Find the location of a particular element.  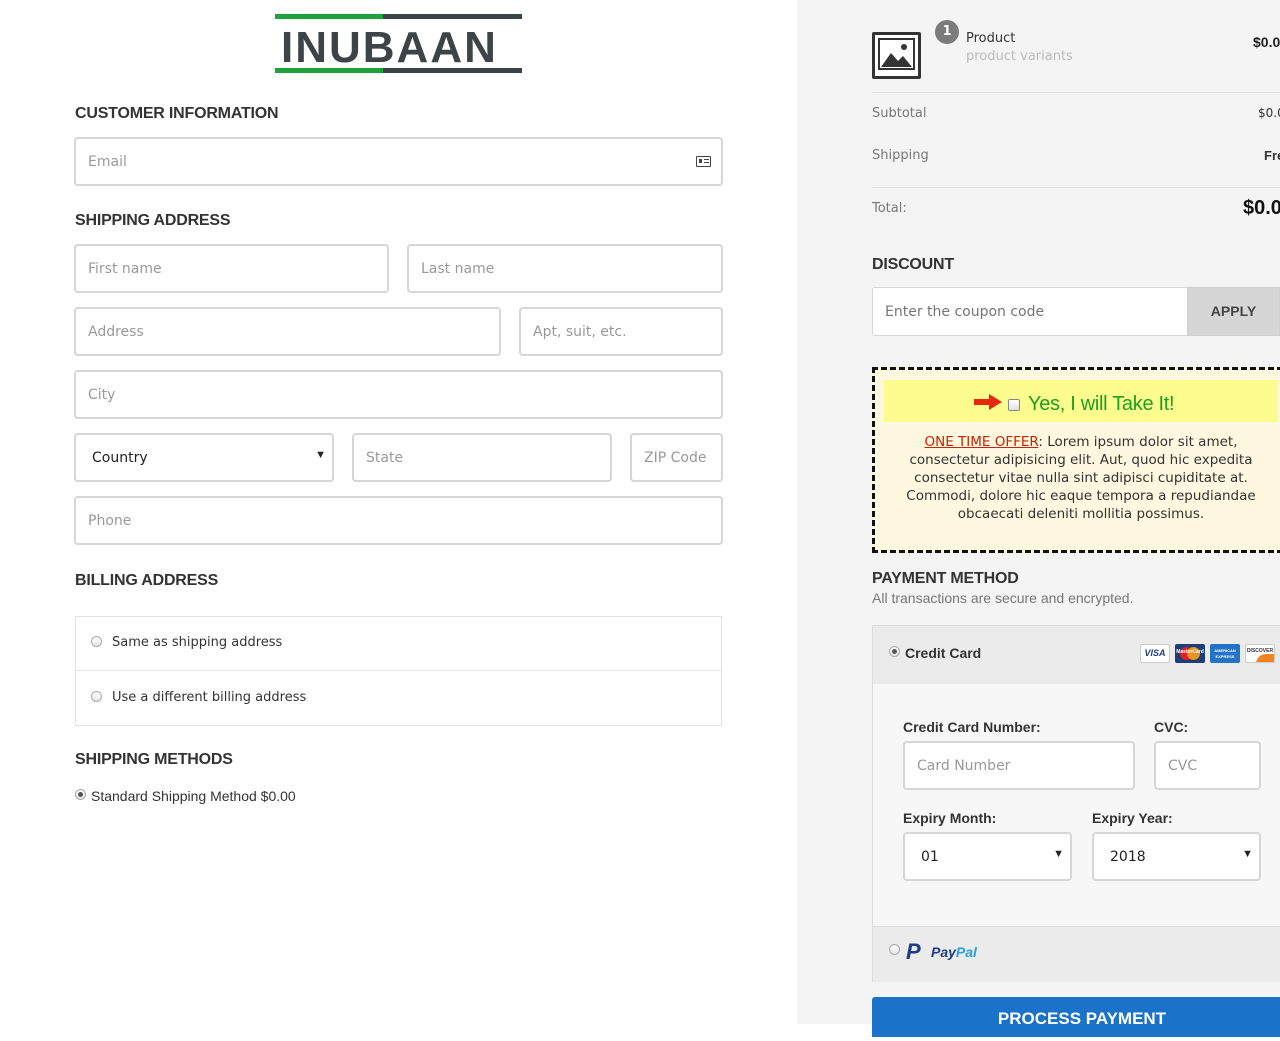

visa-icon: VISA is located at coordinates (1155, 653).